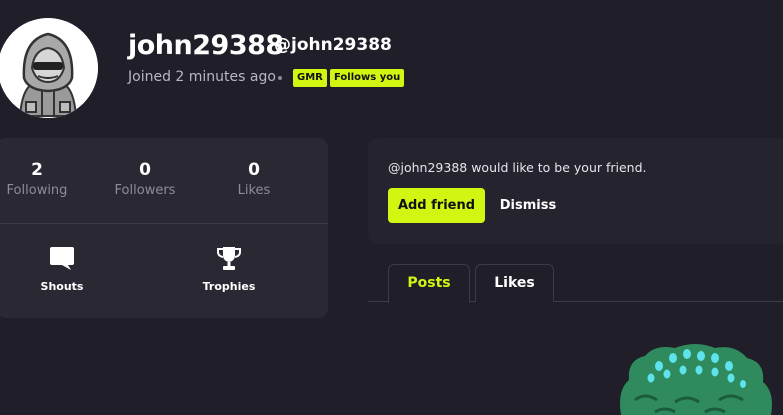  I want to click on tab-posts: Posts, so click(429, 283).